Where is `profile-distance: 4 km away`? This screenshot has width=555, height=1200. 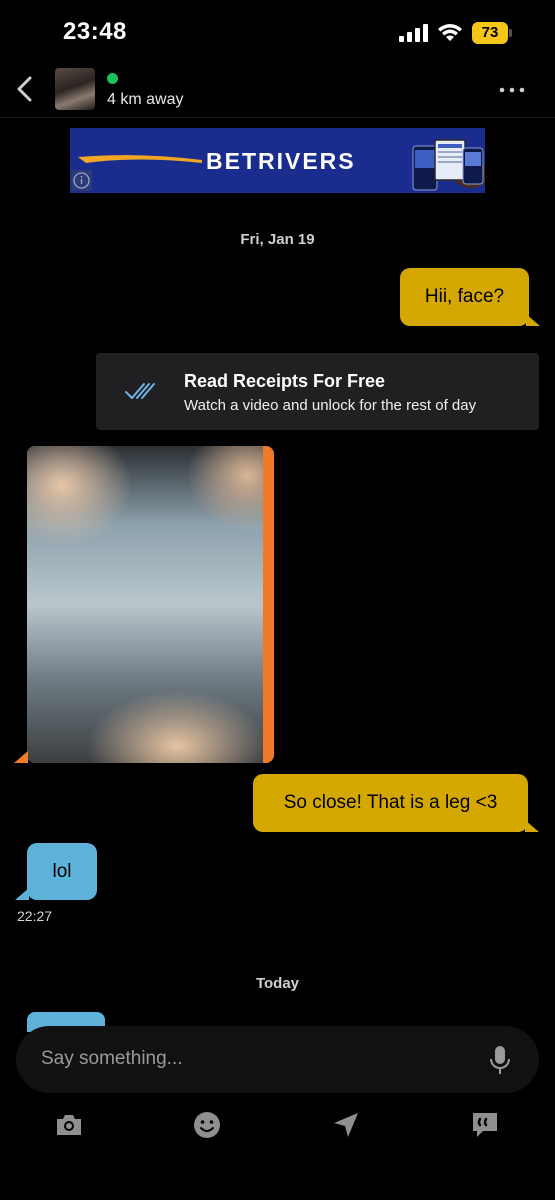
profile-distance: 4 km away is located at coordinates (145, 99).